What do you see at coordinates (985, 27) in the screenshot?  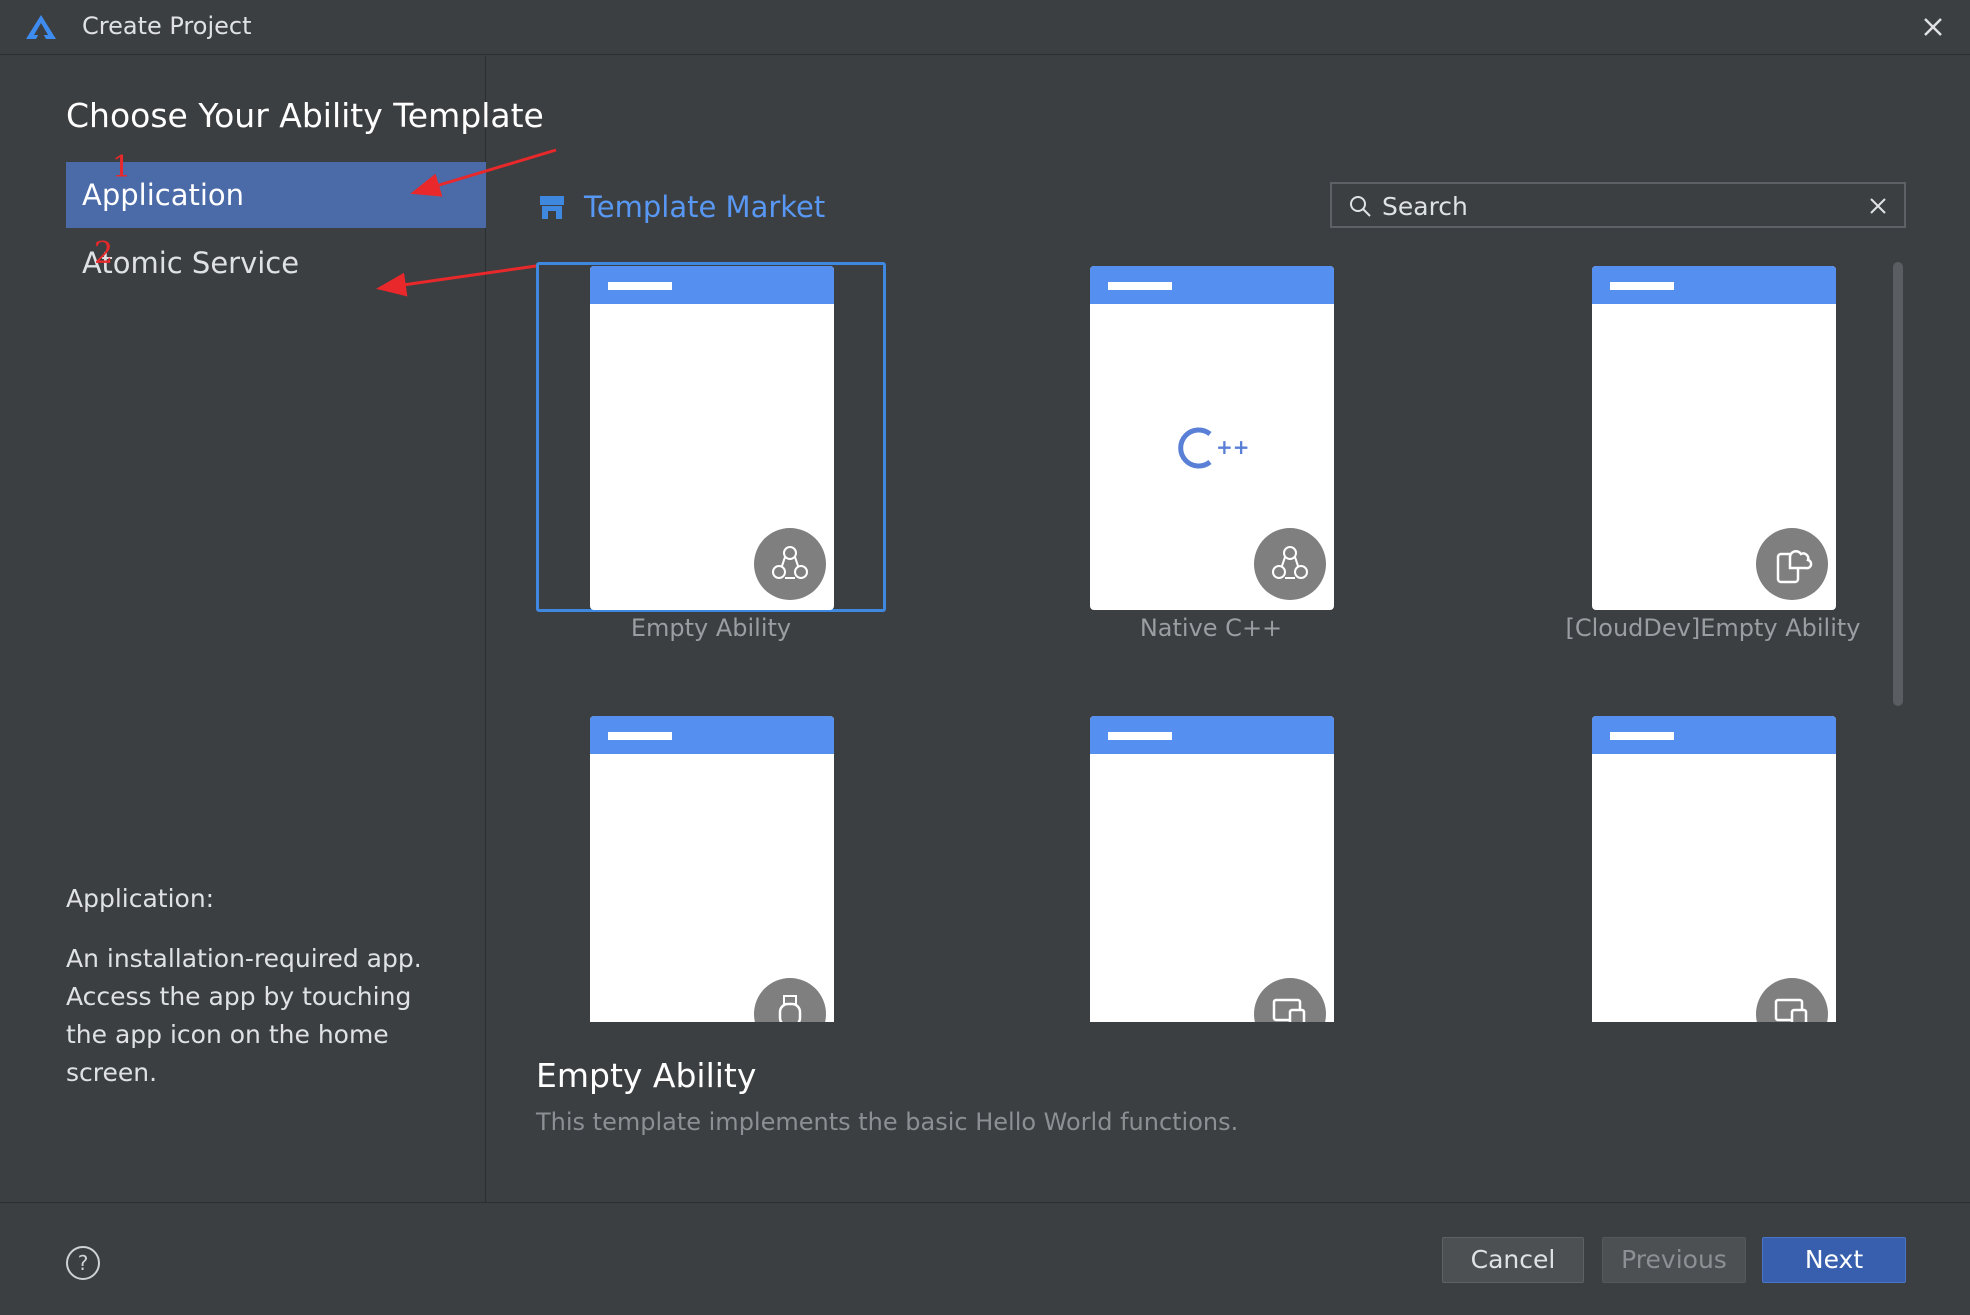 I see `title-bar: Create Project` at bounding box center [985, 27].